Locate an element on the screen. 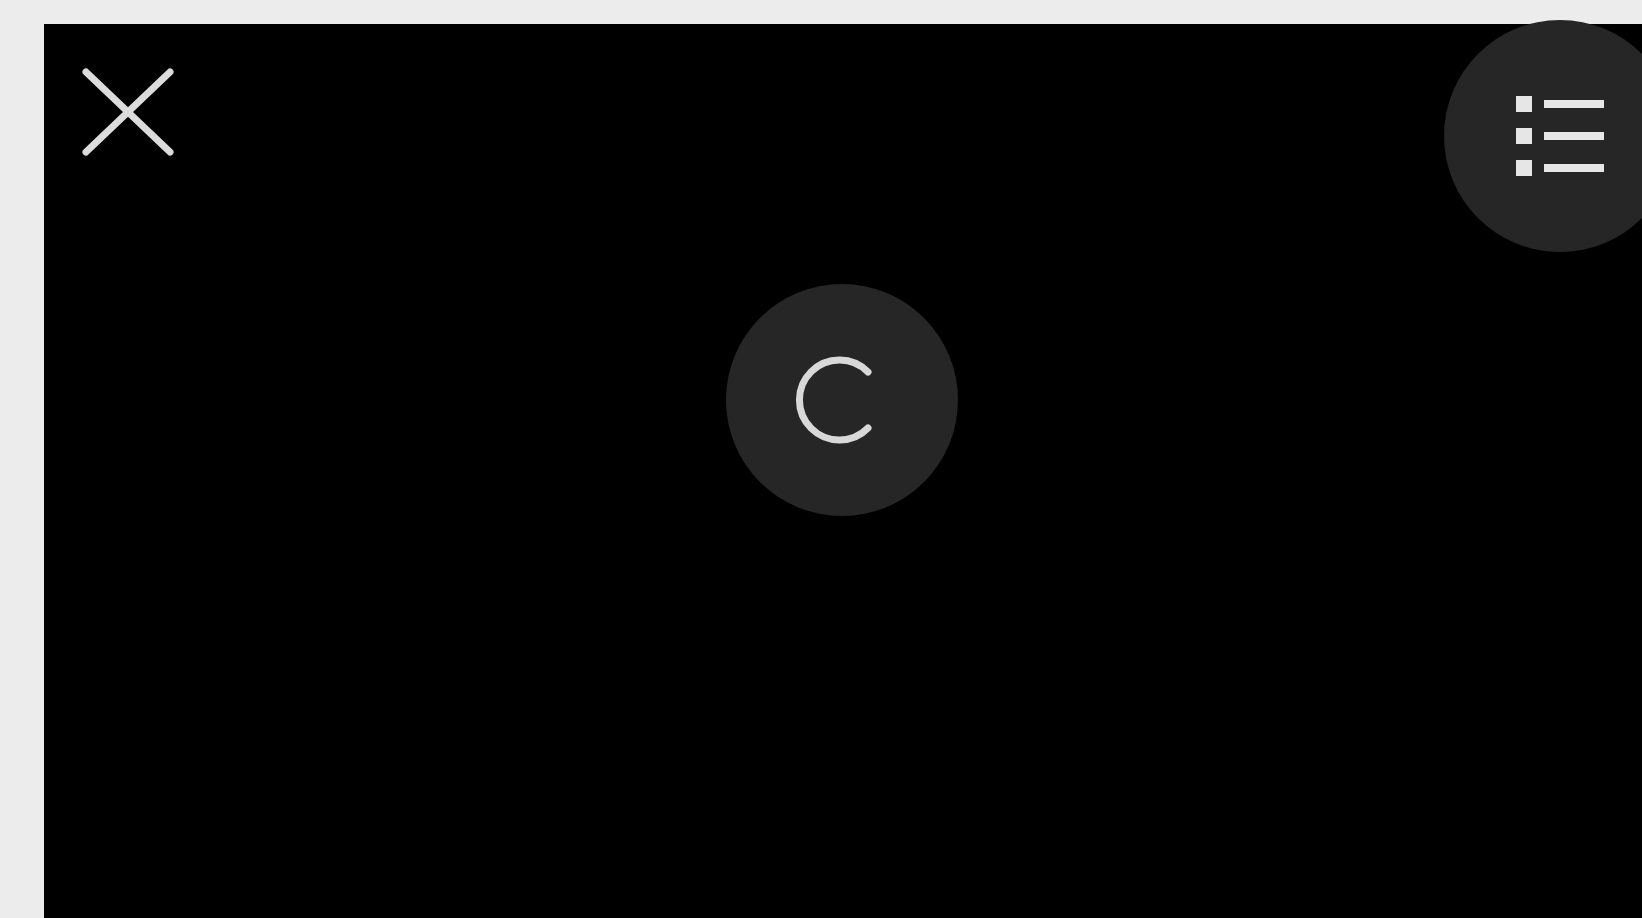 The width and height of the screenshot is (1642, 918). close-button is located at coordinates (128, 112).